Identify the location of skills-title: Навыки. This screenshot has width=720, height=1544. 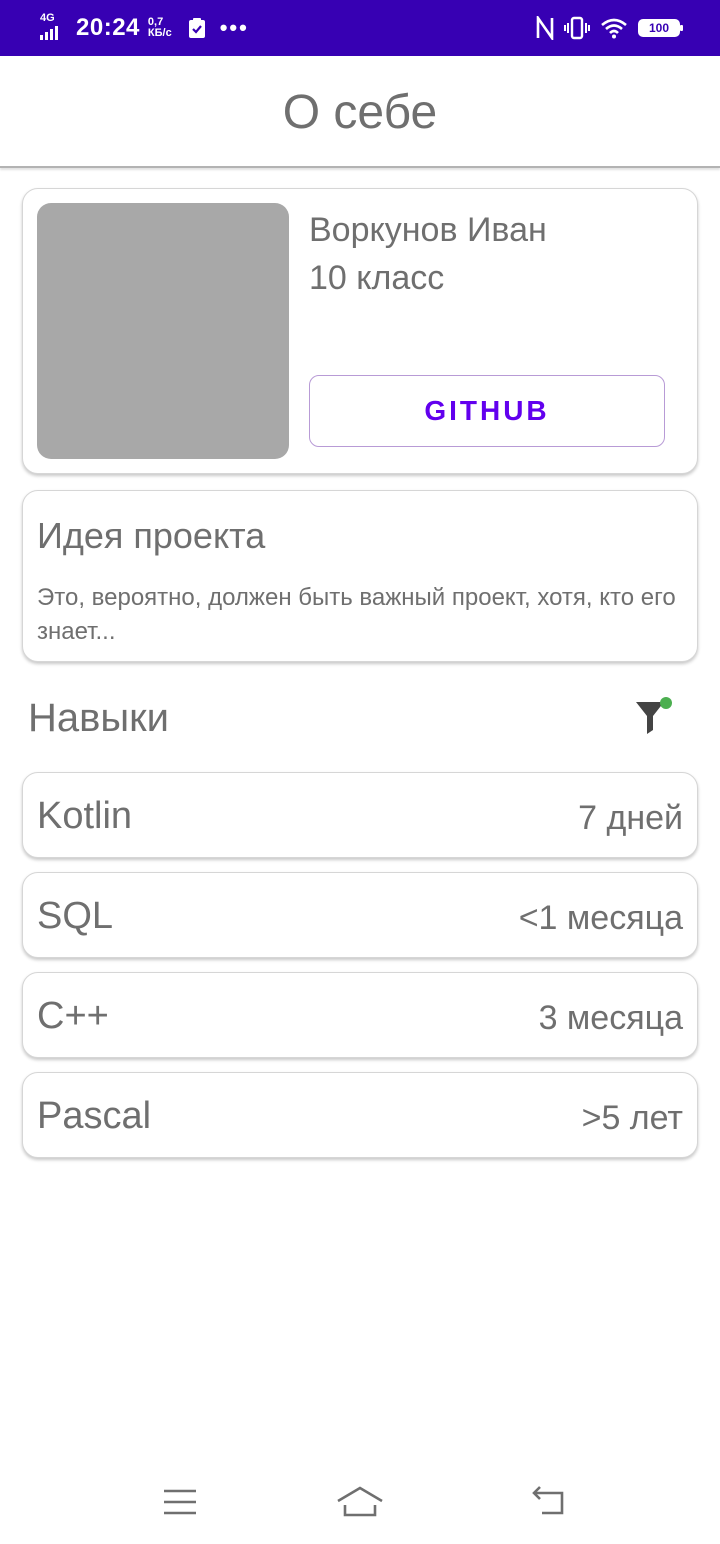
(98, 718).